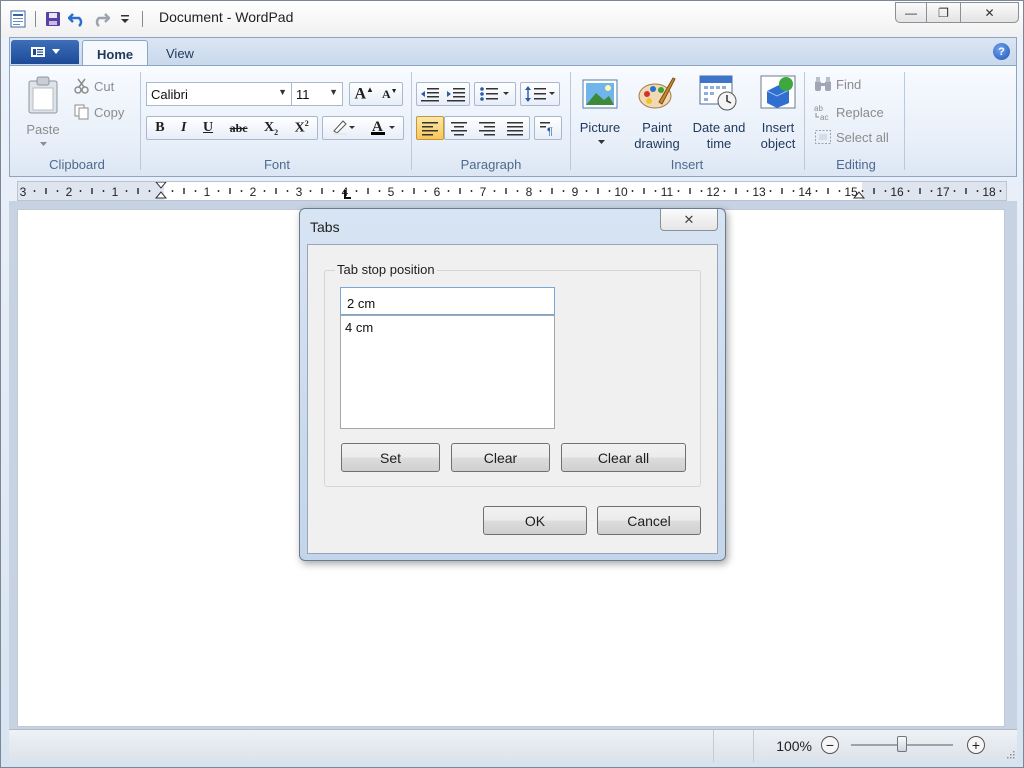 The height and width of the screenshot is (768, 1024). What do you see at coordinates (183, 128) in the screenshot?
I see `italic-icon: I` at bounding box center [183, 128].